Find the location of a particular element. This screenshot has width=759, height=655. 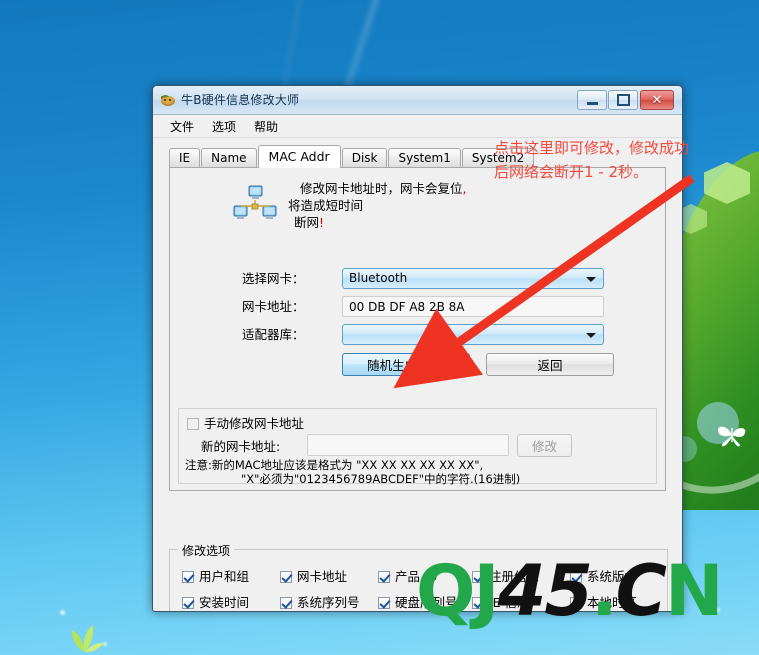

new-mac-input is located at coordinates (408, 445).